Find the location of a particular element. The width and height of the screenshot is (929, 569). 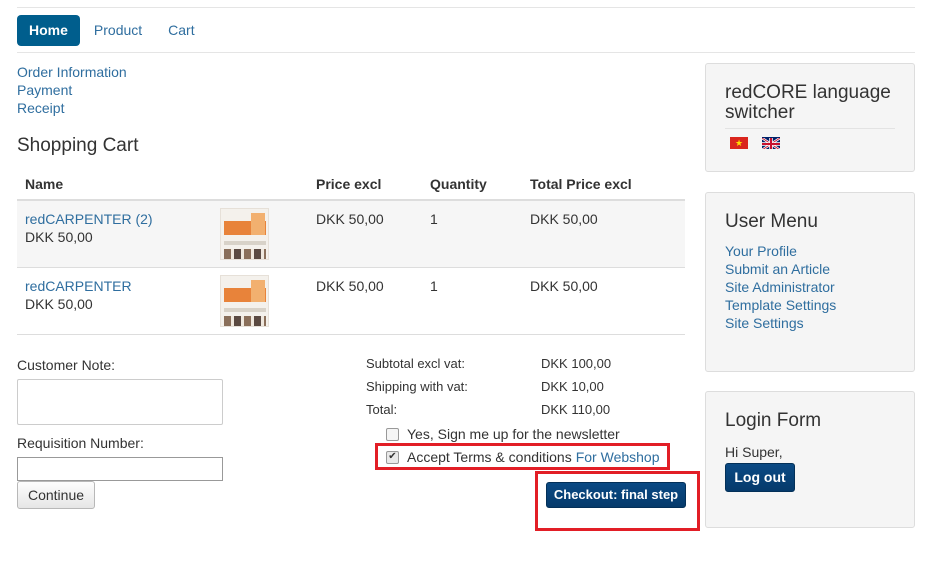

login-form-title: Login Form is located at coordinates (773, 420).